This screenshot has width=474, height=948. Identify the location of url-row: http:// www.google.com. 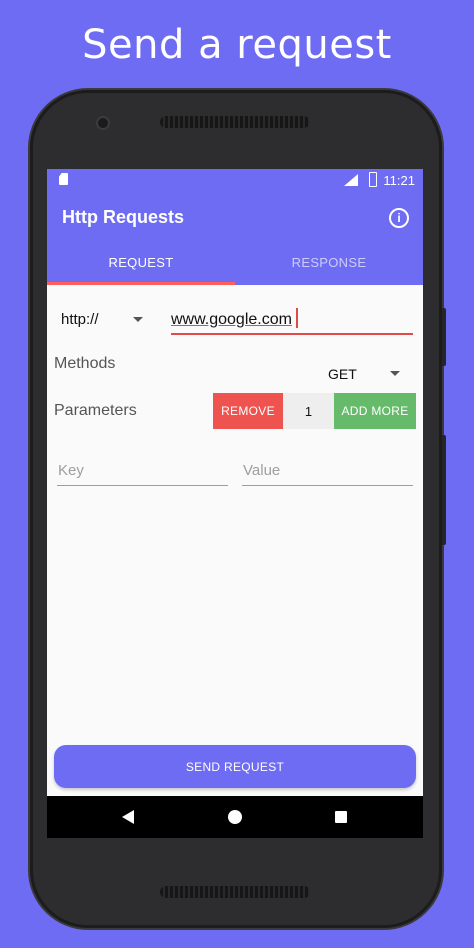
(235, 322).